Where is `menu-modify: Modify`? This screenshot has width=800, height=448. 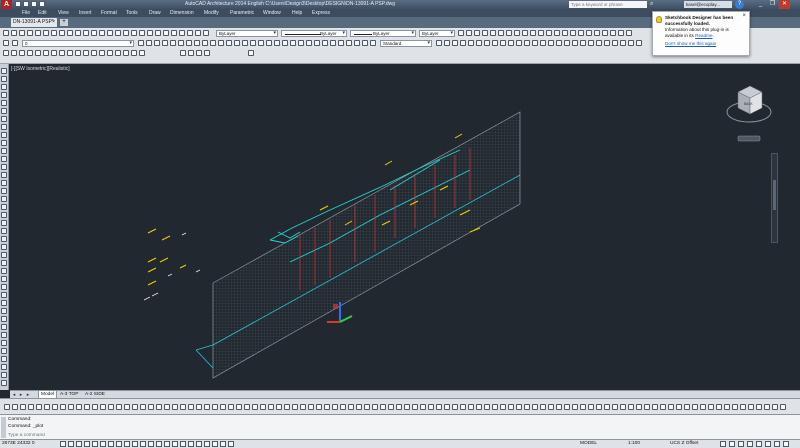
menu-modify: Modify is located at coordinates (211, 13).